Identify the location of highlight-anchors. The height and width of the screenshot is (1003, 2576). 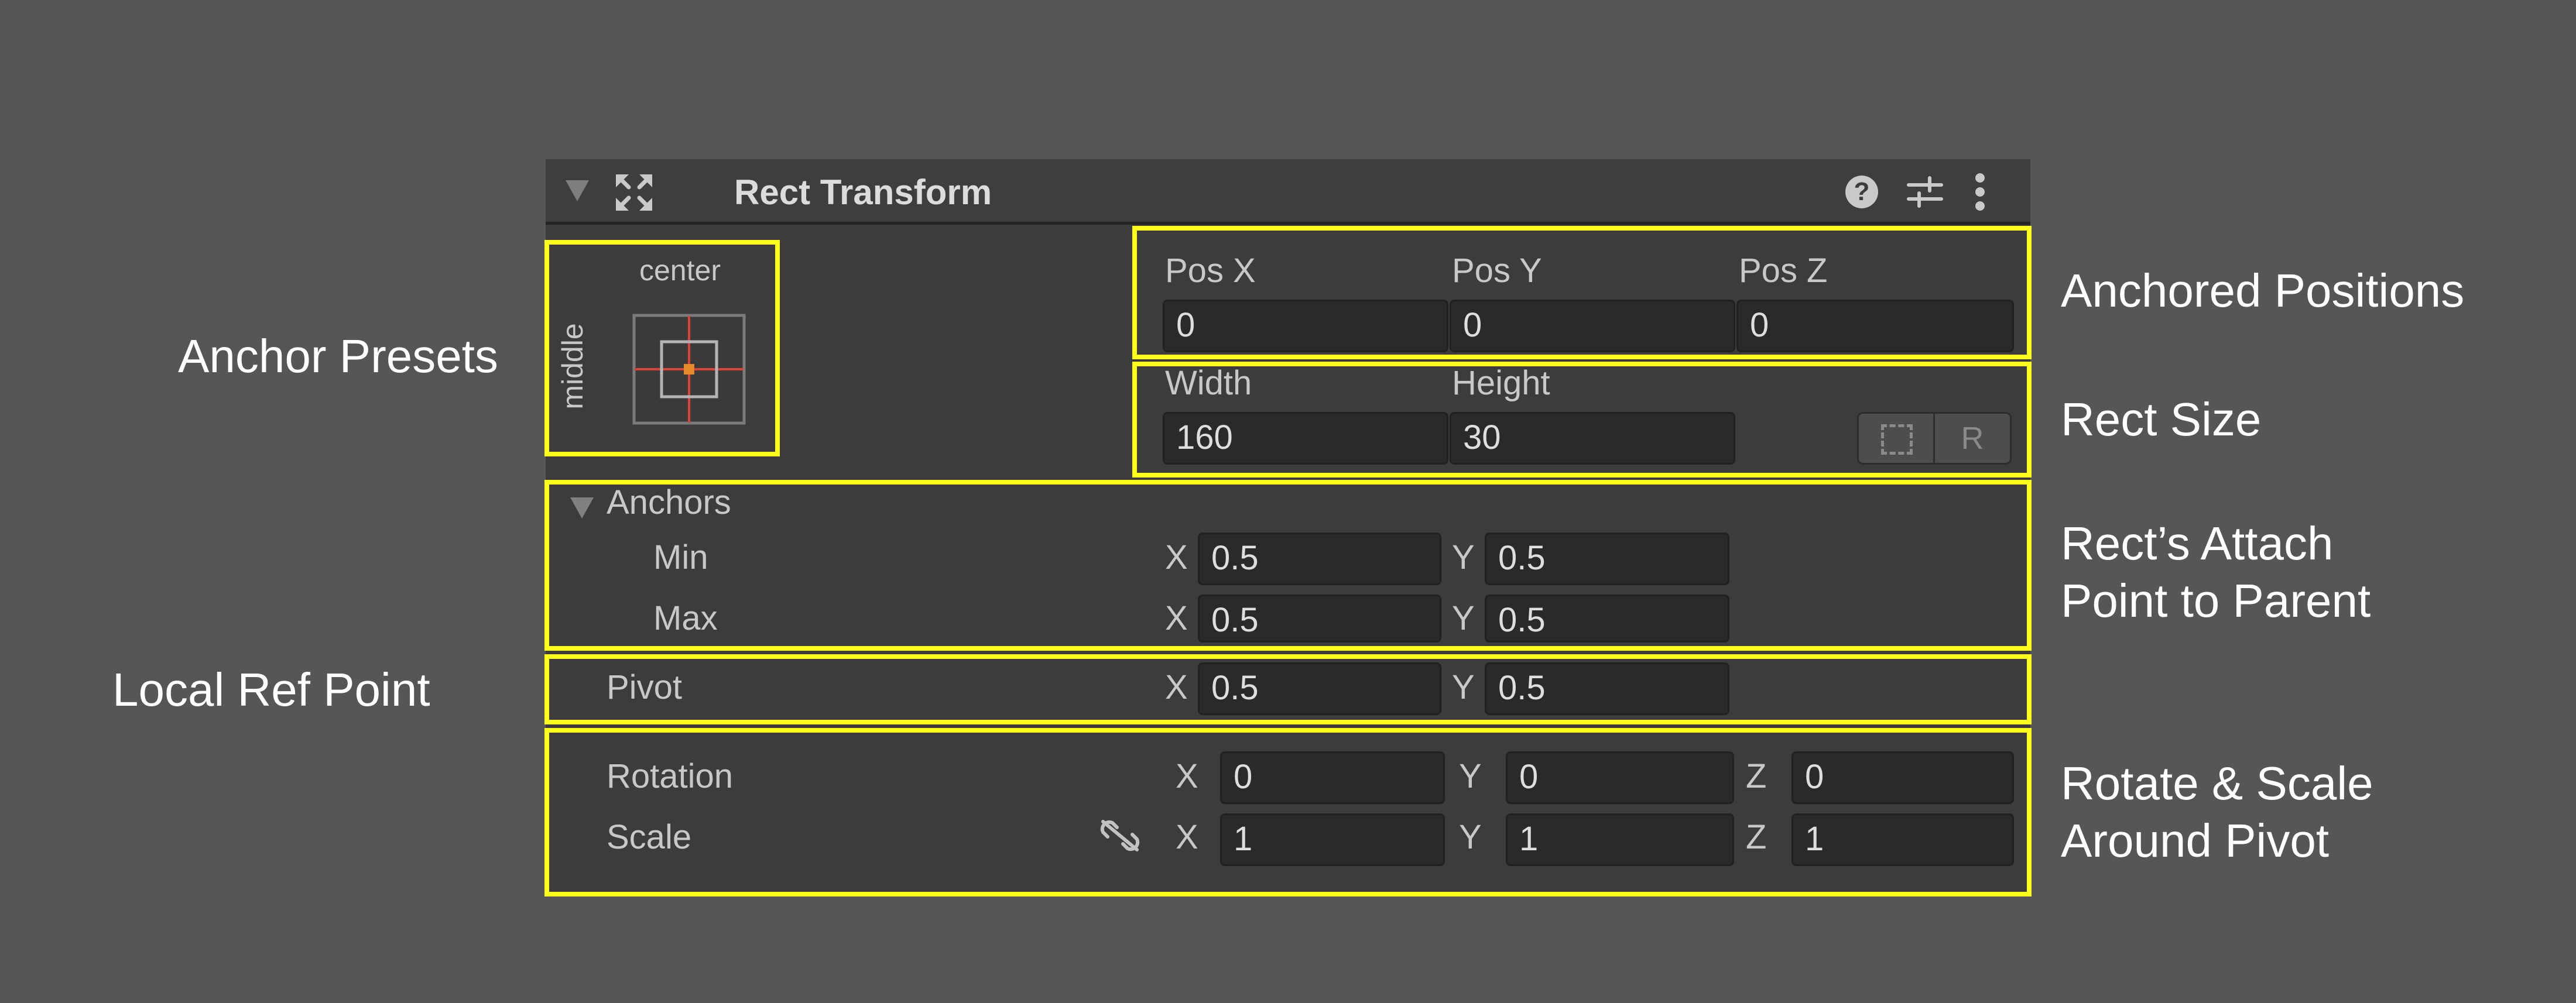
(1288, 565).